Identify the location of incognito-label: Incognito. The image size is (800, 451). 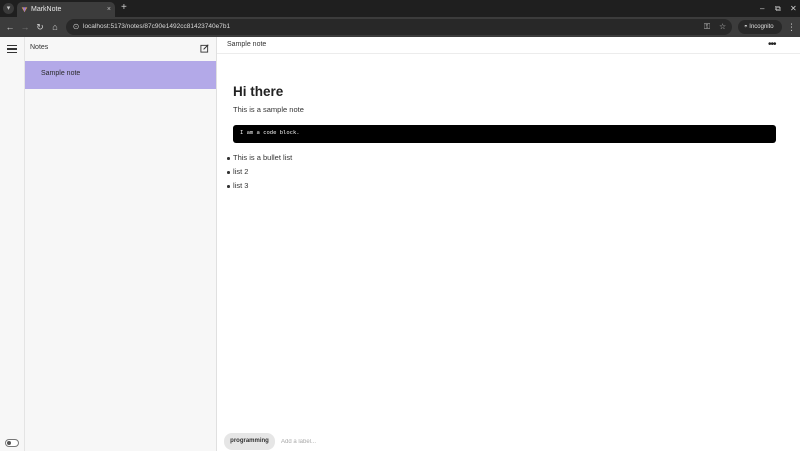
(761, 27).